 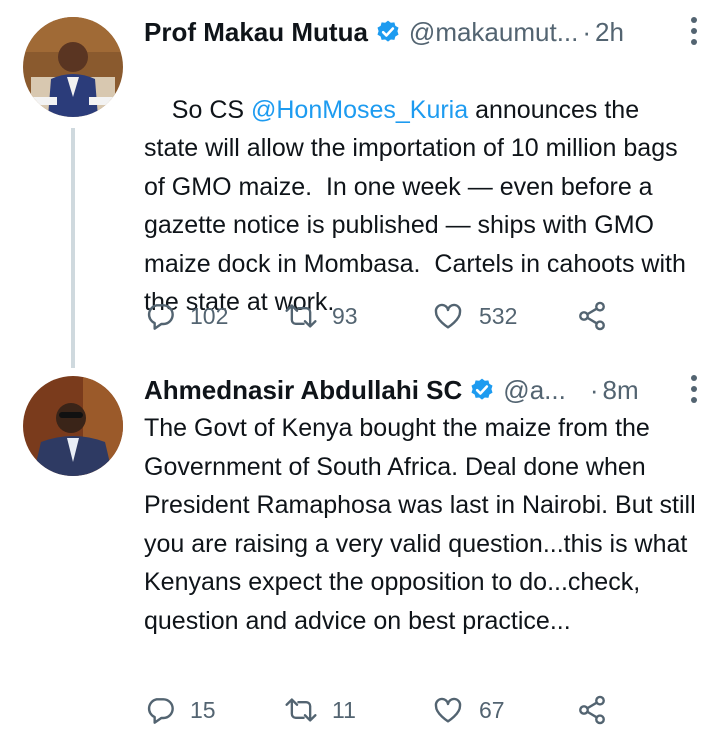 I want to click on tweet-header: Prof Makau Mutua @makaumut... · 2h, so click(x=417, y=32).